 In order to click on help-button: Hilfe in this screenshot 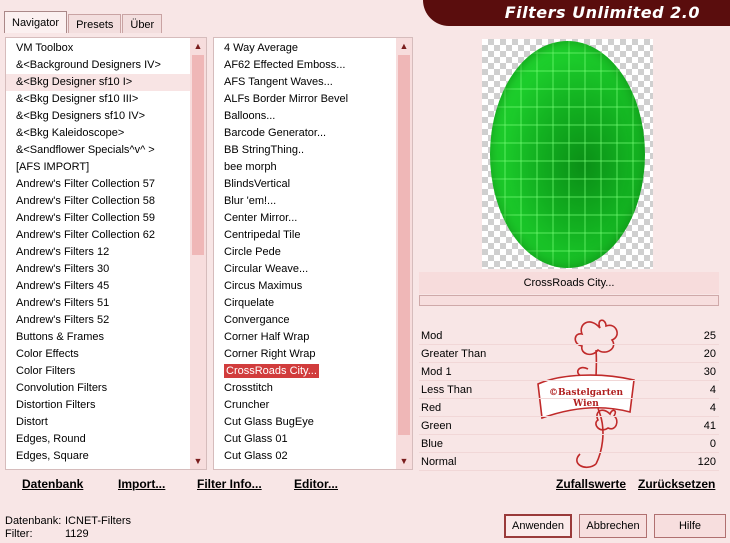, I will do `click(690, 526)`.